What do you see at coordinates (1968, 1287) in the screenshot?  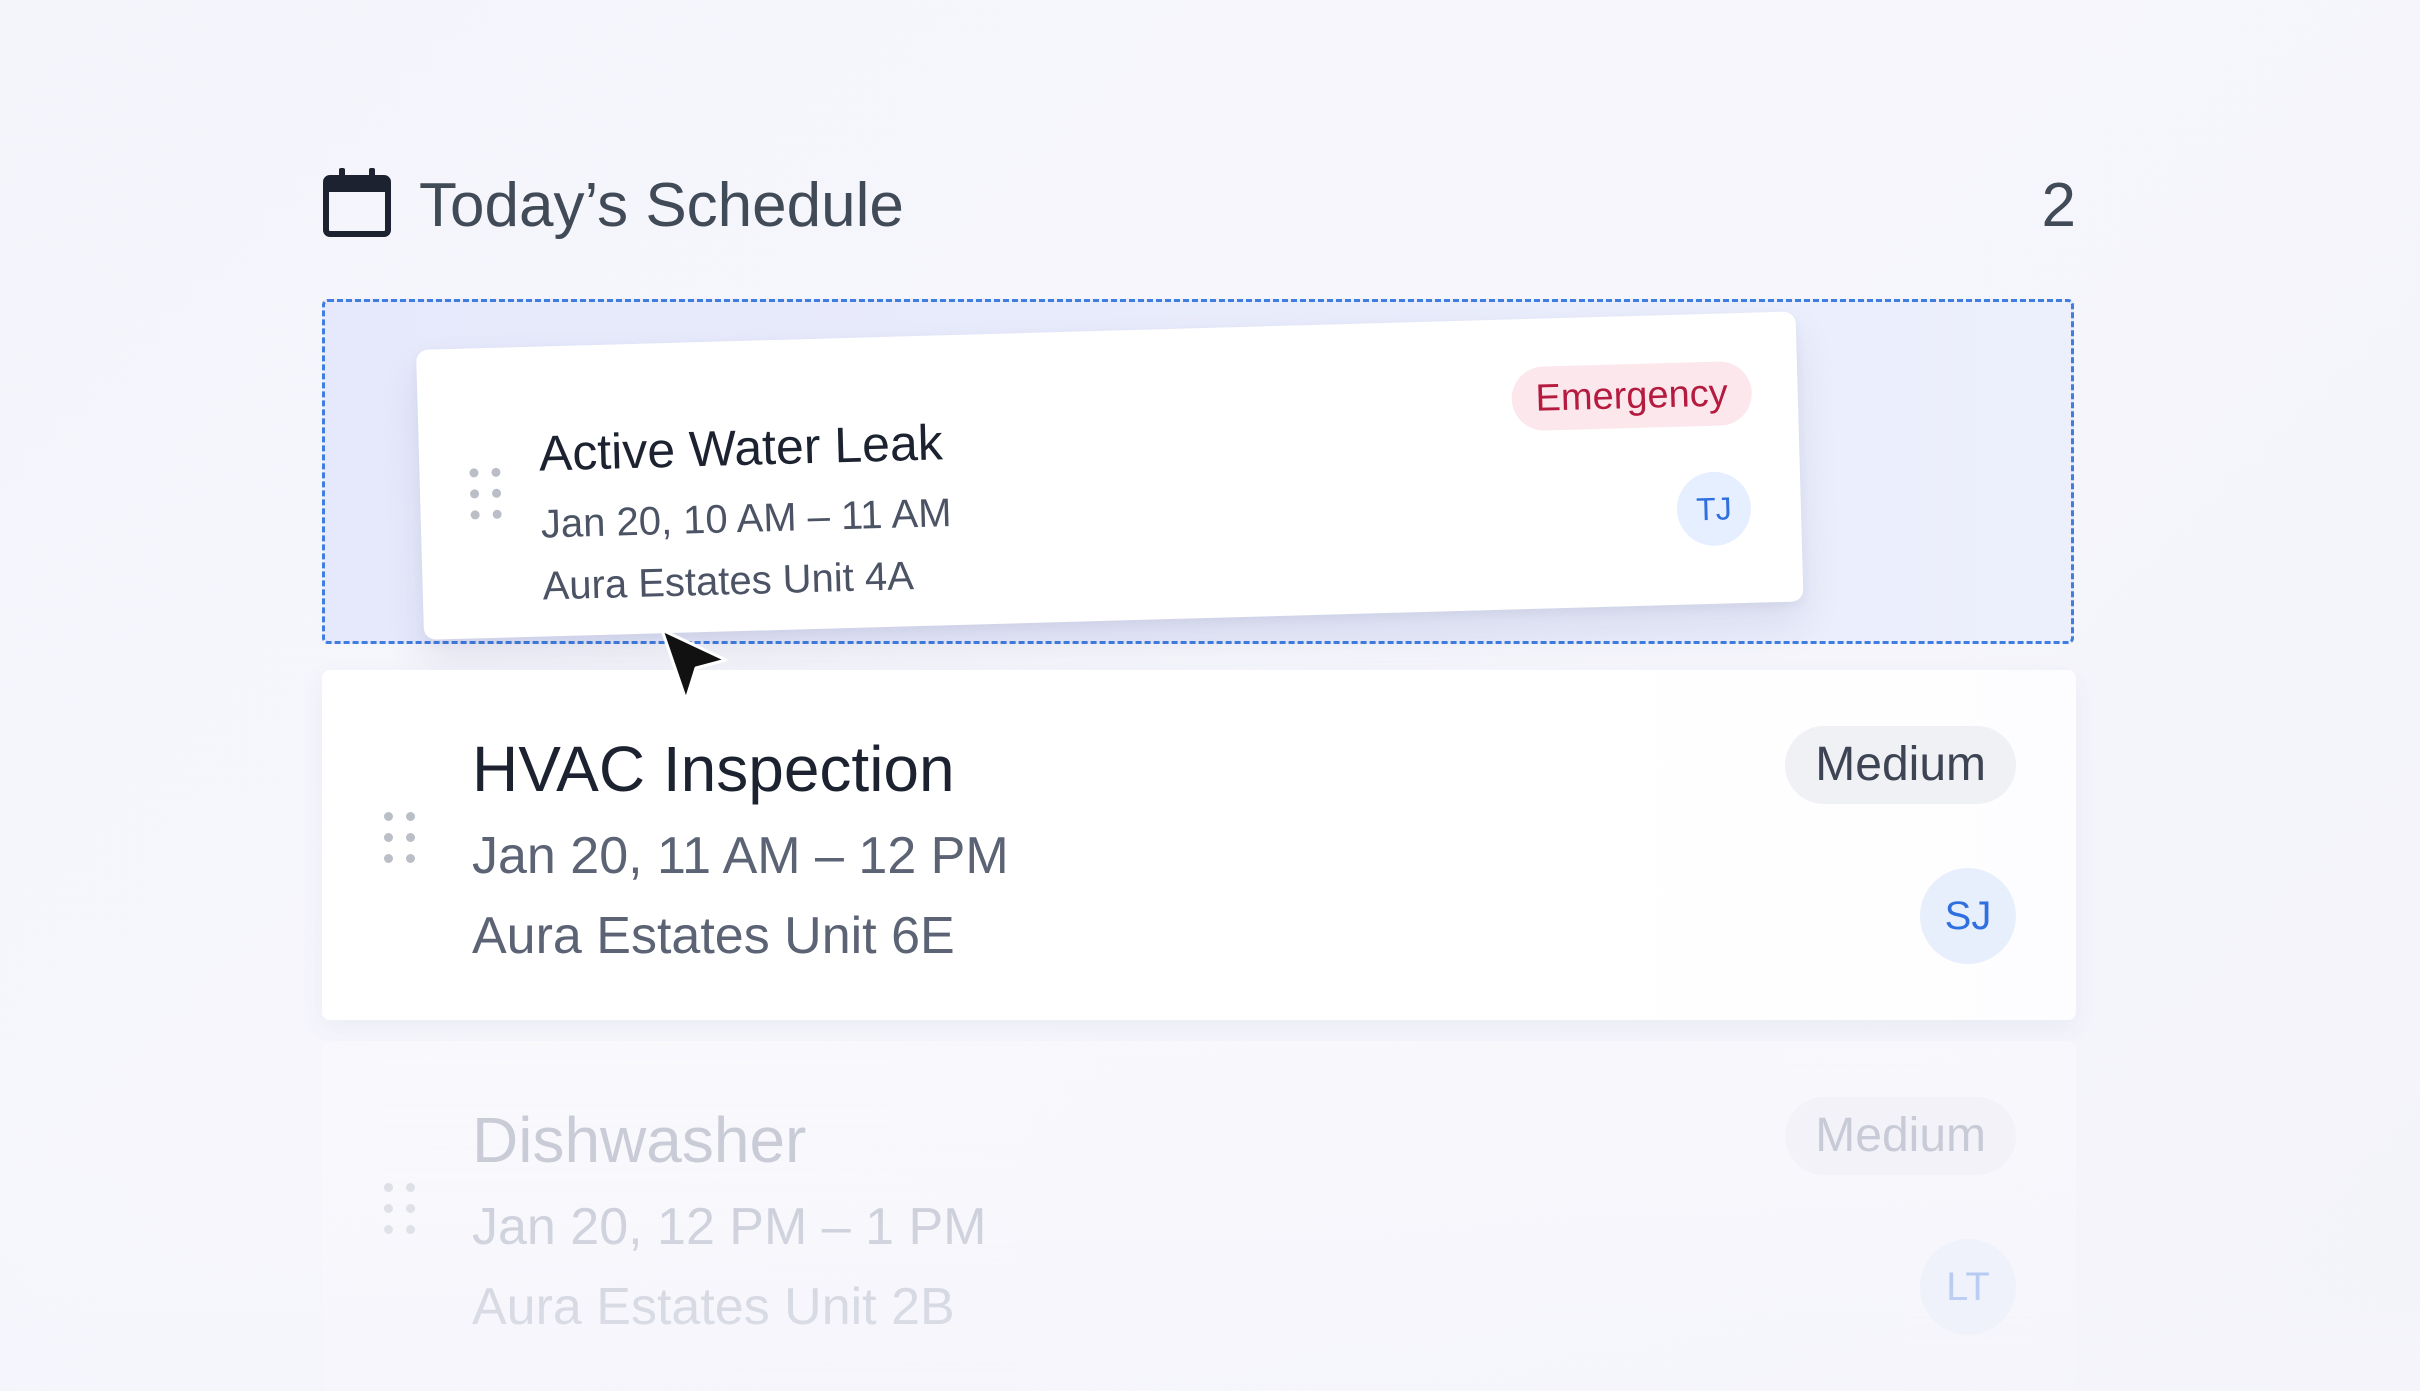 I see `assignee-avatar: LT` at bounding box center [1968, 1287].